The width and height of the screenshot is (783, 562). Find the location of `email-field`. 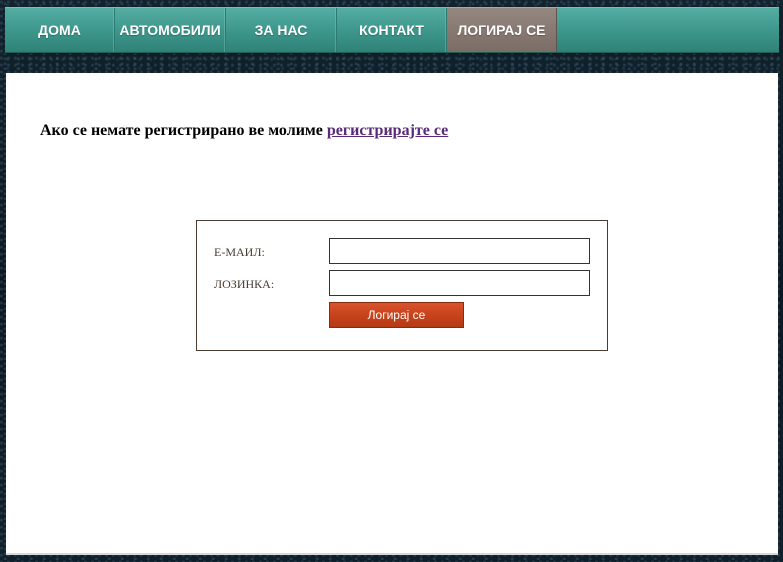

email-field is located at coordinates (459, 251).